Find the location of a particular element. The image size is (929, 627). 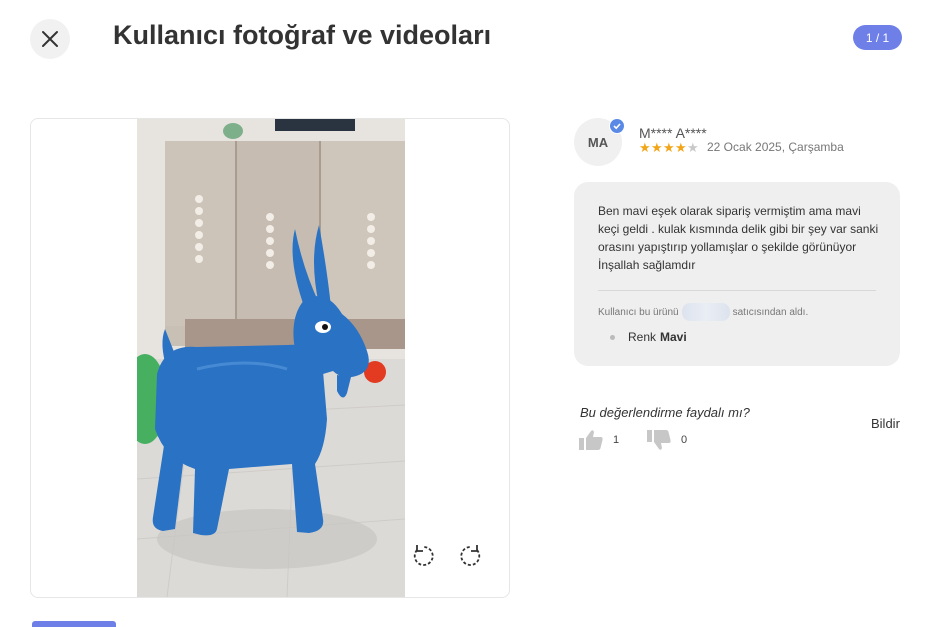

rating-stars: ★ ★ ★ ★ ★ is located at coordinates (669, 148).